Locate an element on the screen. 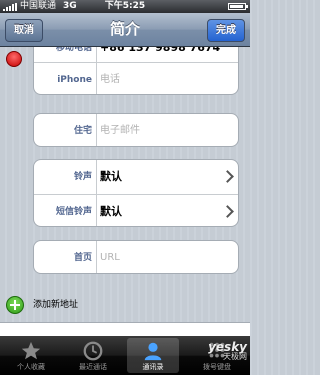 The height and width of the screenshot is (375, 320). url-input: URL is located at coordinates (110, 257).